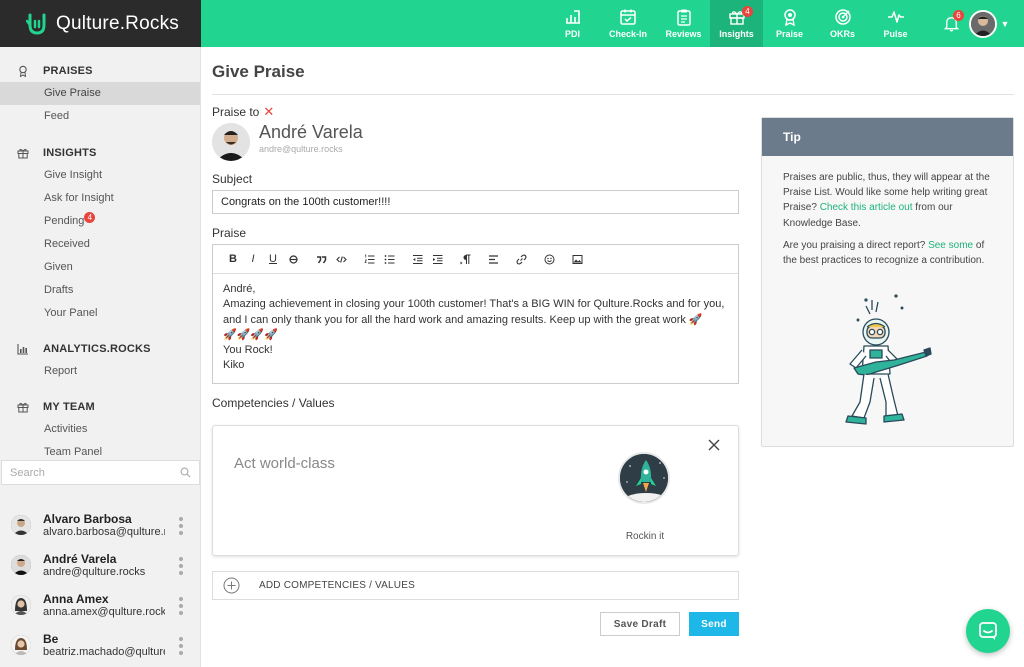  Describe the element at coordinates (789, 34) in the screenshot. I see `nav-label: Praise` at that location.